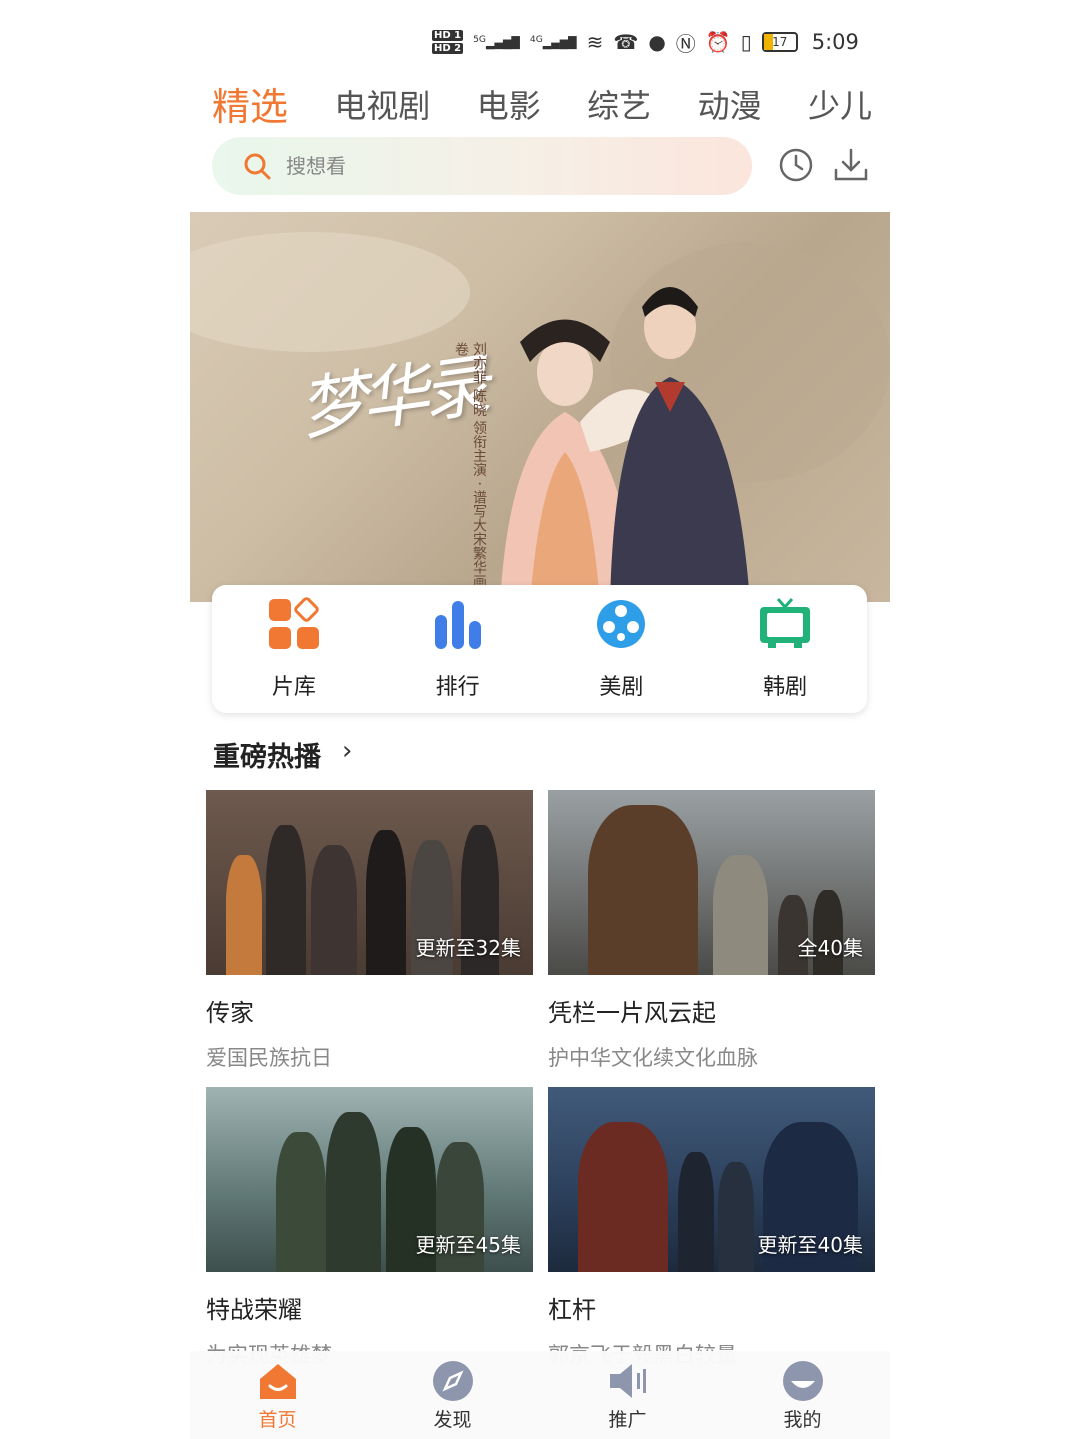  Describe the element at coordinates (802, 1419) in the screenshot. I see `nav-profile-label: 我的` at that location.